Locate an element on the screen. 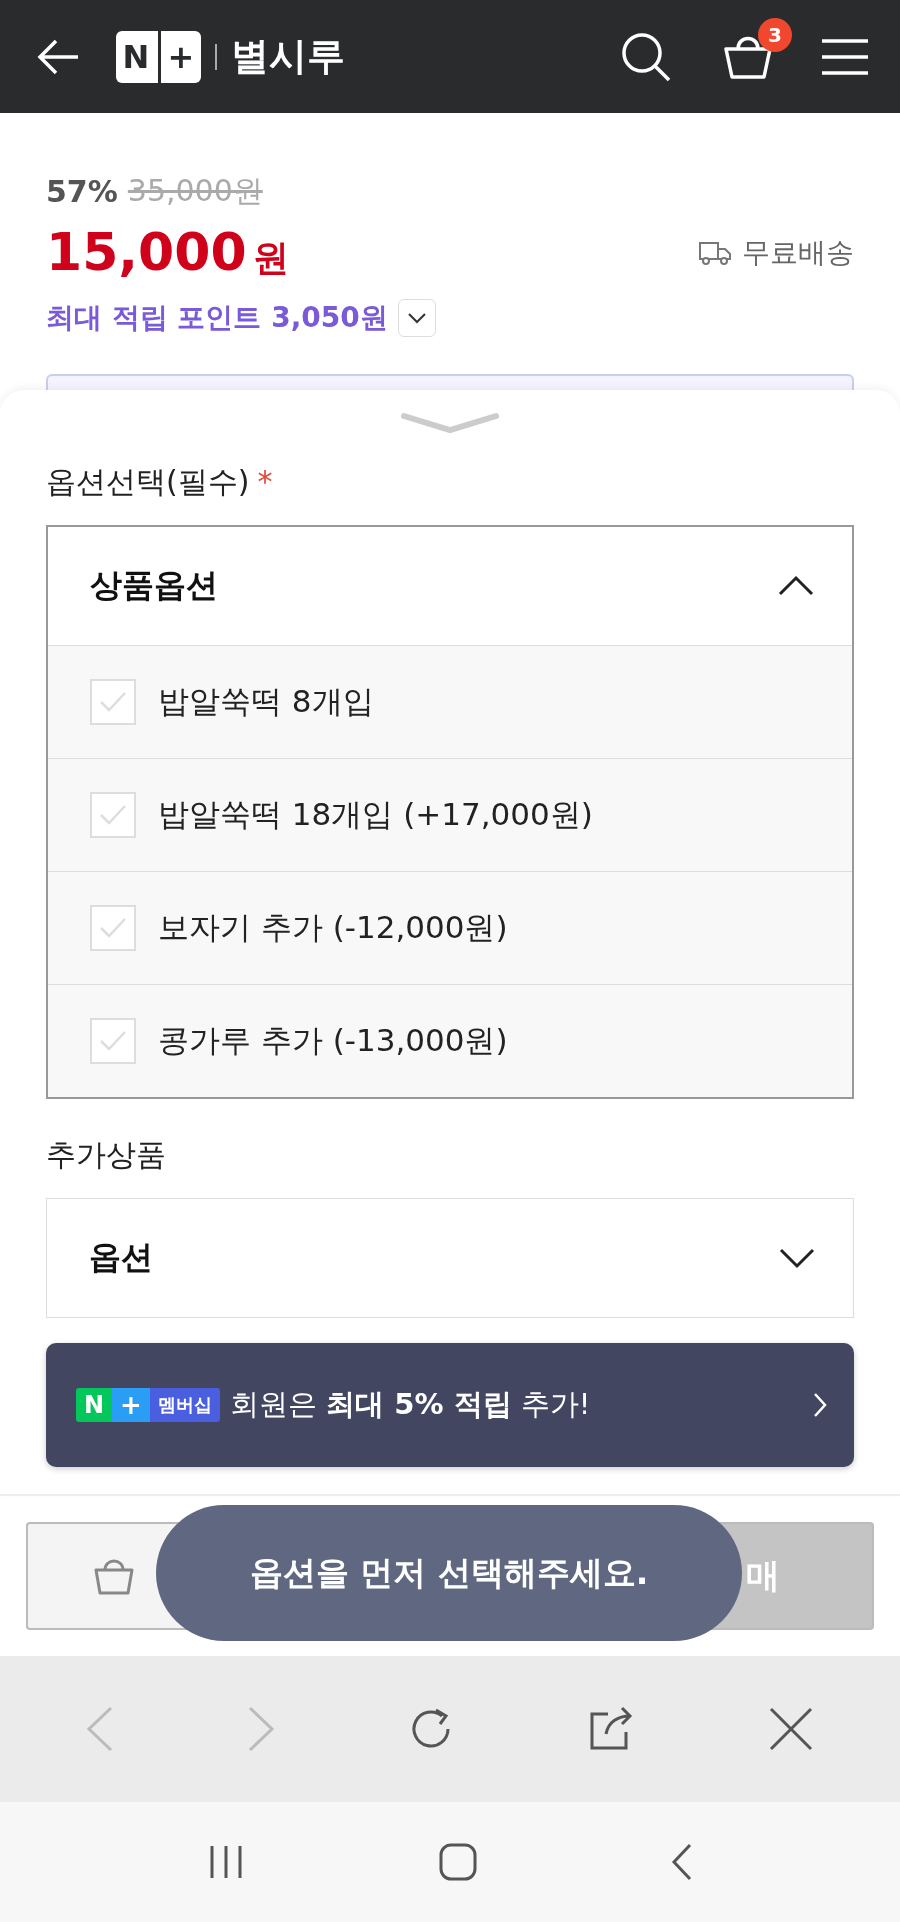 Image resolution: width=900 pixels, height=1922 pixels. membership-banner: N + 멤버십 회원은 최대 5% 적립 추가! is located at coordinates (450, 1405).